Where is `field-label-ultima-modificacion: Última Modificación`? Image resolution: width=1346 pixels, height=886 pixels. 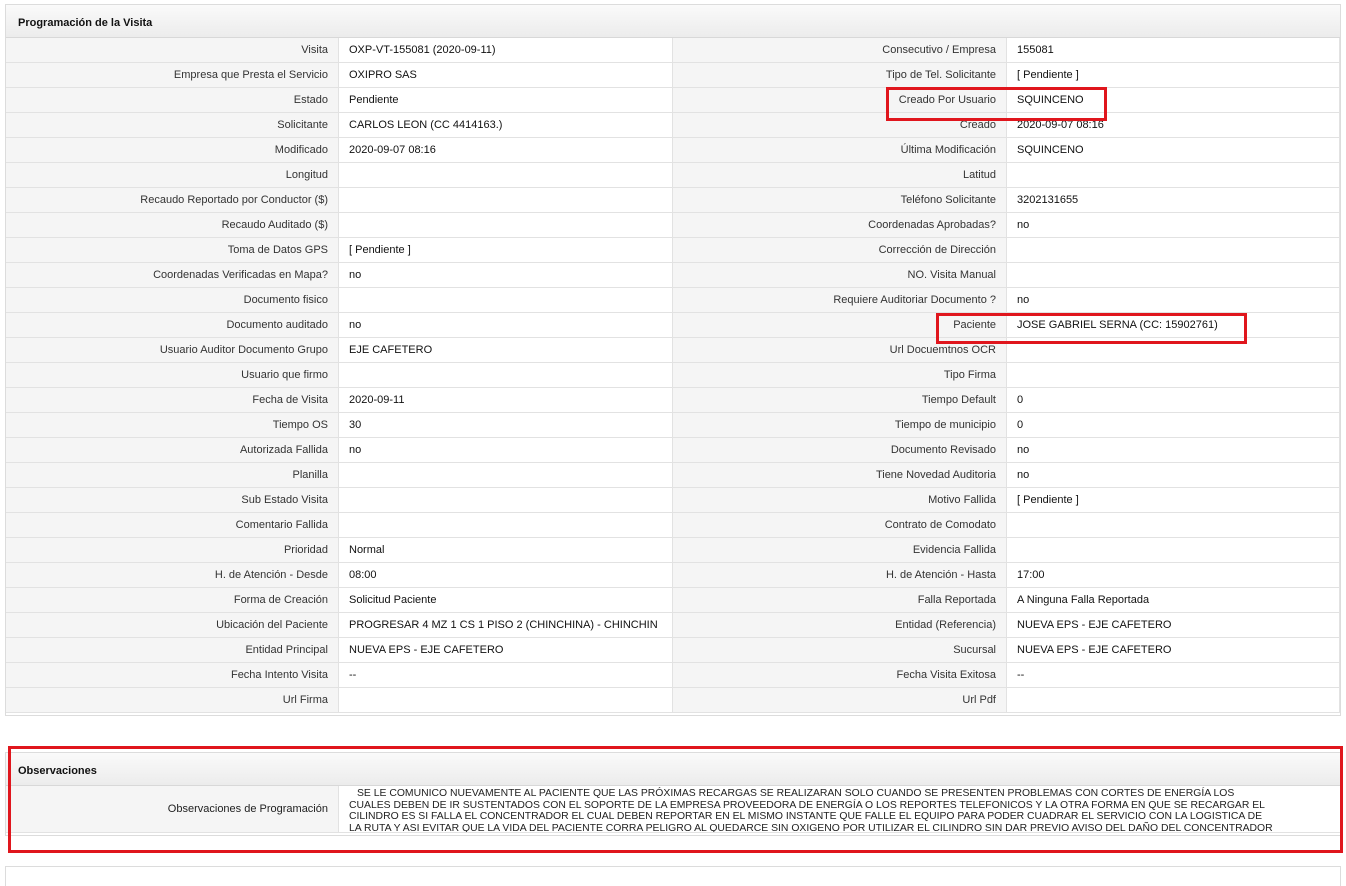
field-label-ultima-modificacion: Última Modificación is located at coordinates (840, 150).